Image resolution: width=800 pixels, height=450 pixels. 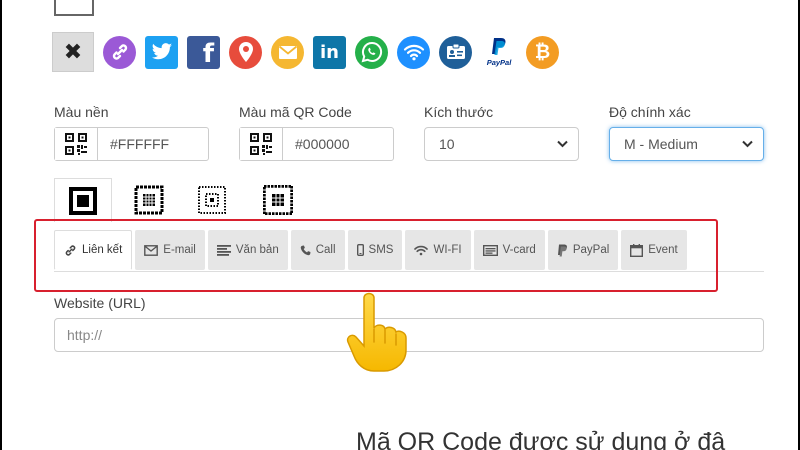 What do you see at coordinates (377, 334) in the screenshot?
I see `pointing-hand-icon` at bounding box center [377, 334].